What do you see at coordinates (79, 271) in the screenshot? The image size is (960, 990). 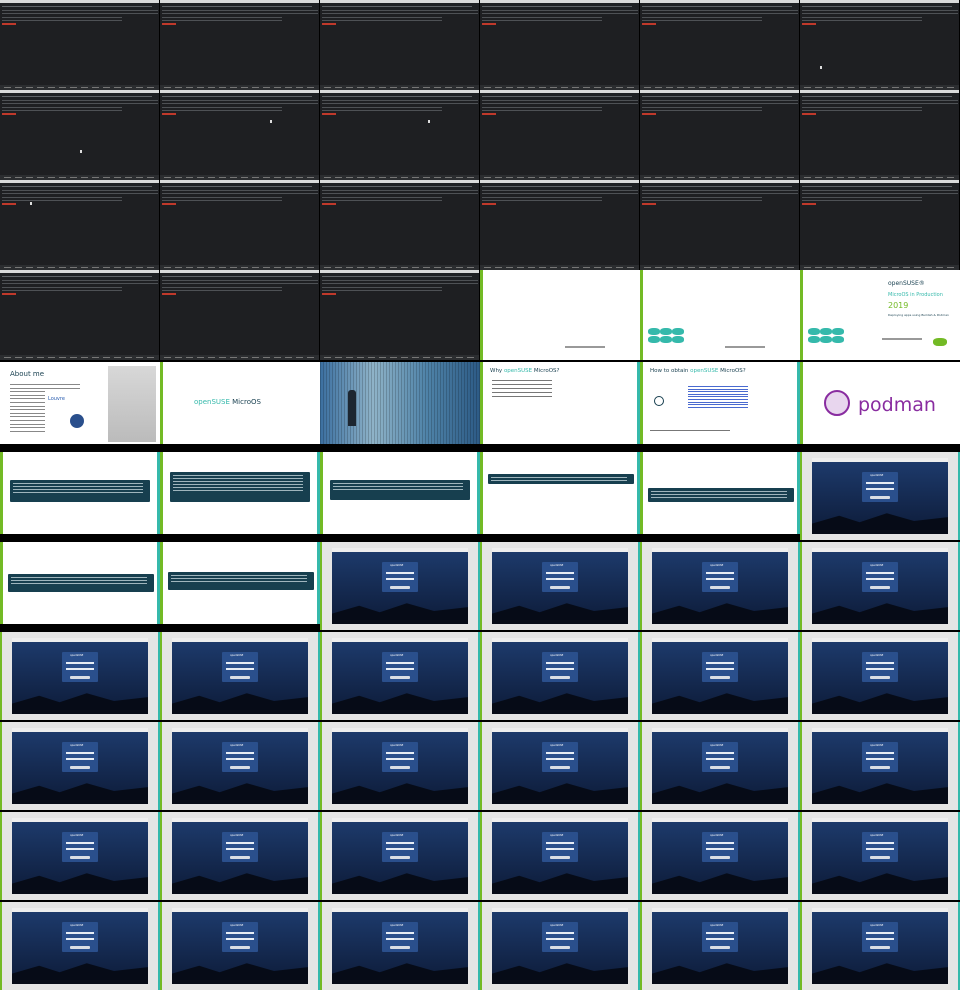 I see `terminal-titlebar` at bounding box center [79, 271].